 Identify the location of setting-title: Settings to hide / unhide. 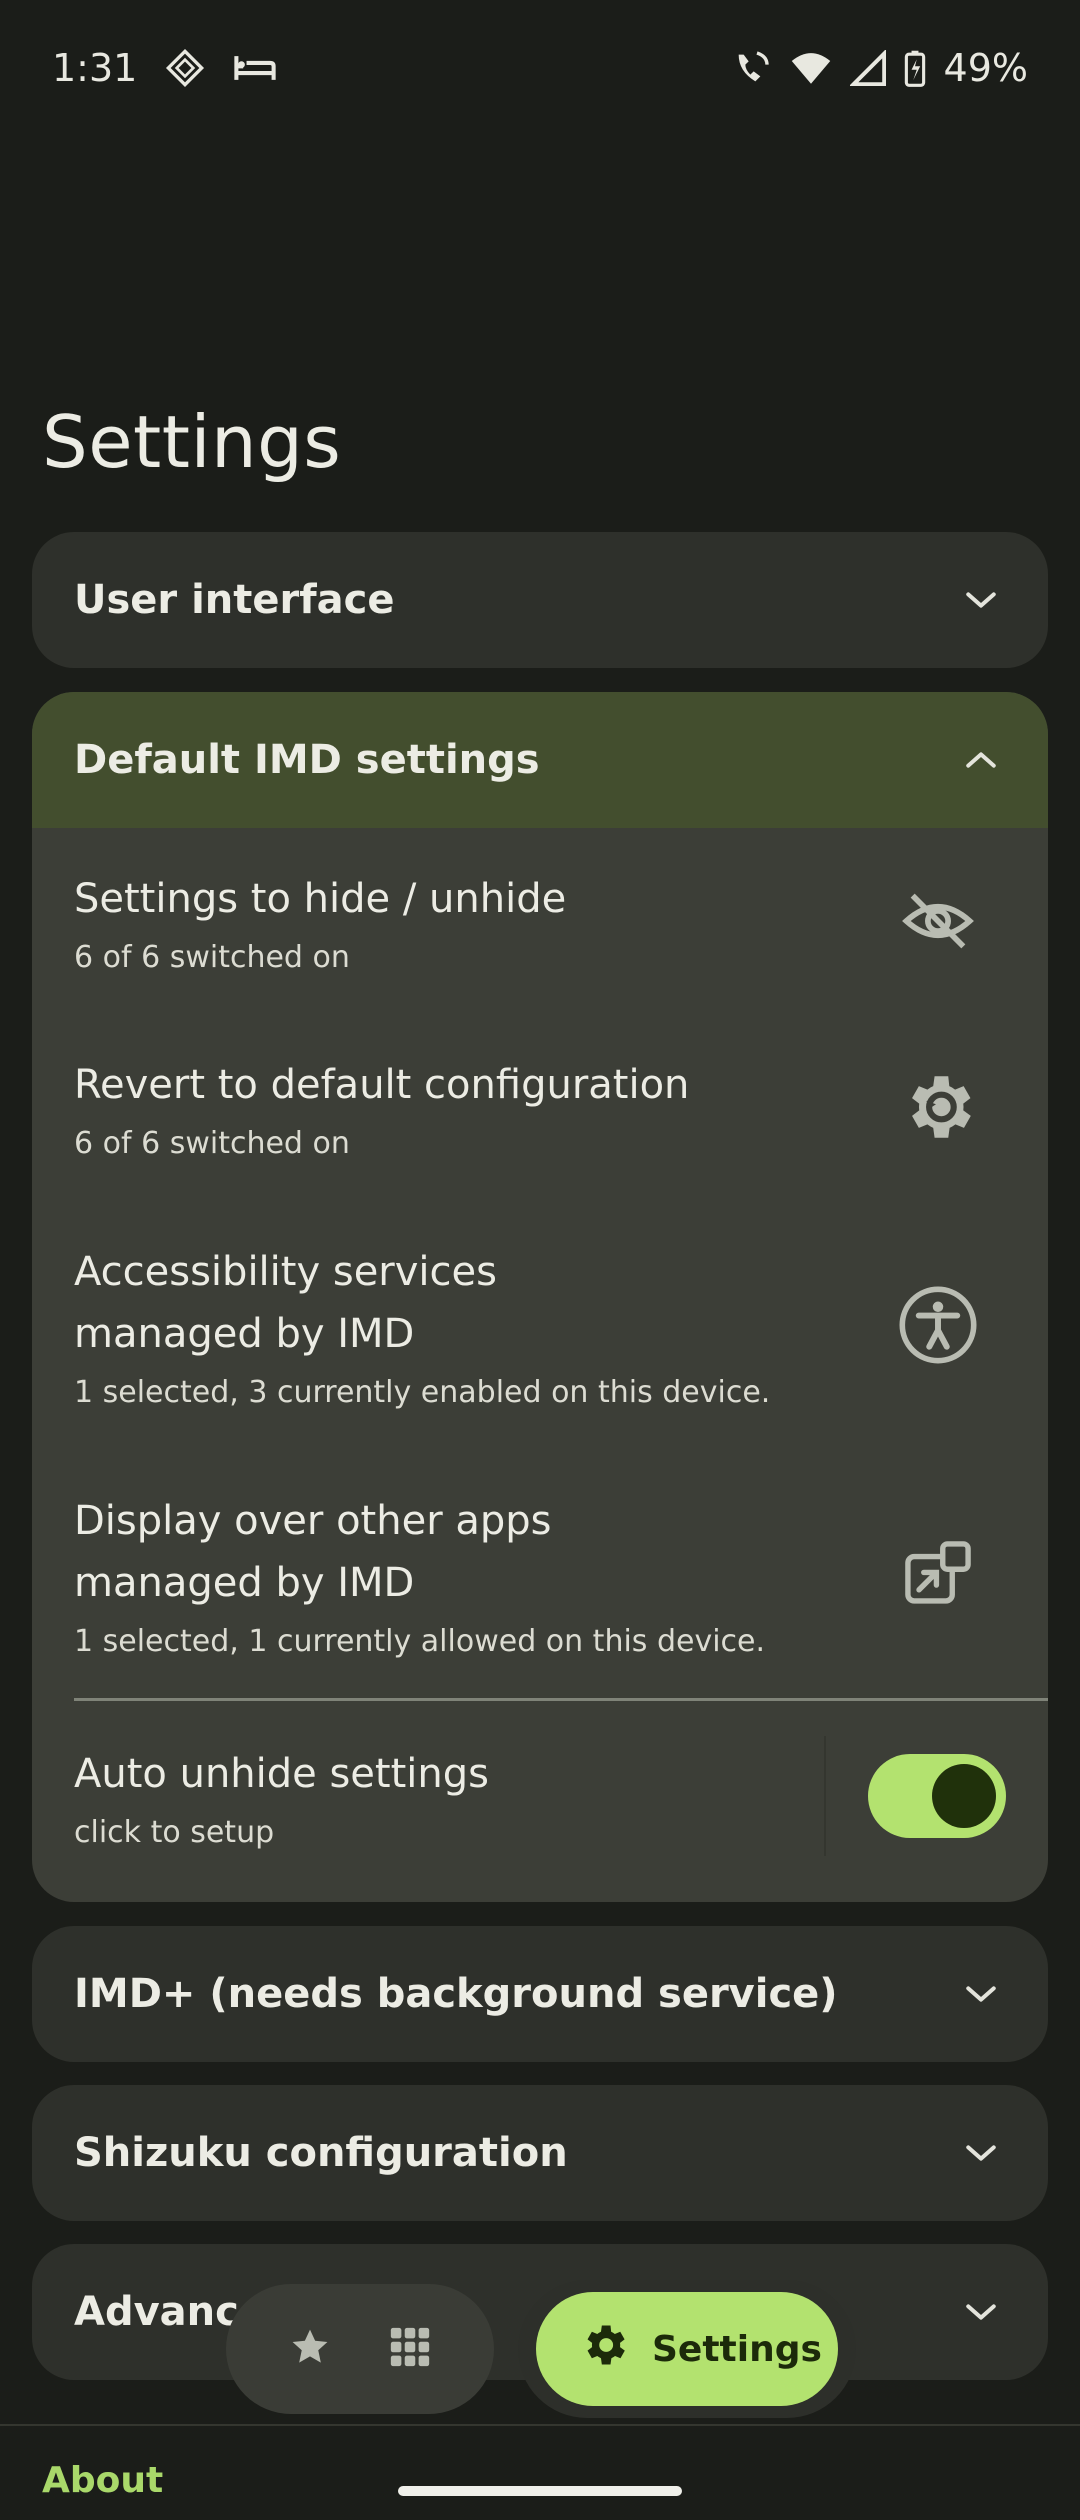
(320, 898).